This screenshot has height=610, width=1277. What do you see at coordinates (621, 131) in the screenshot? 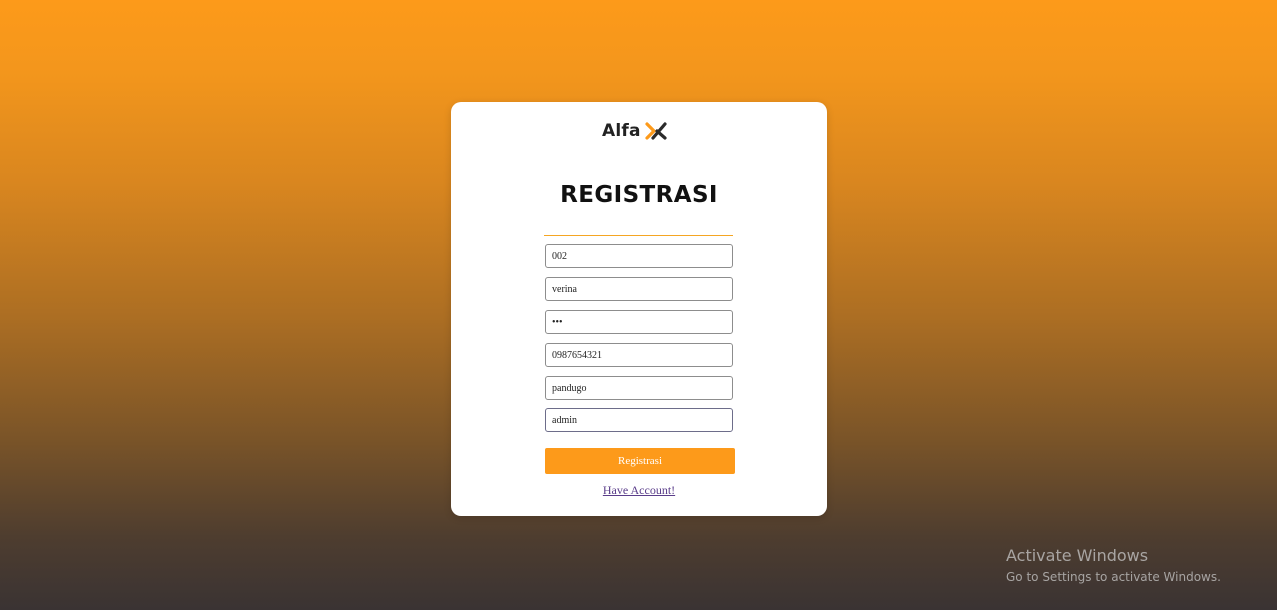
I see `brand-name: Alfa` at bounding box center [621, 131].